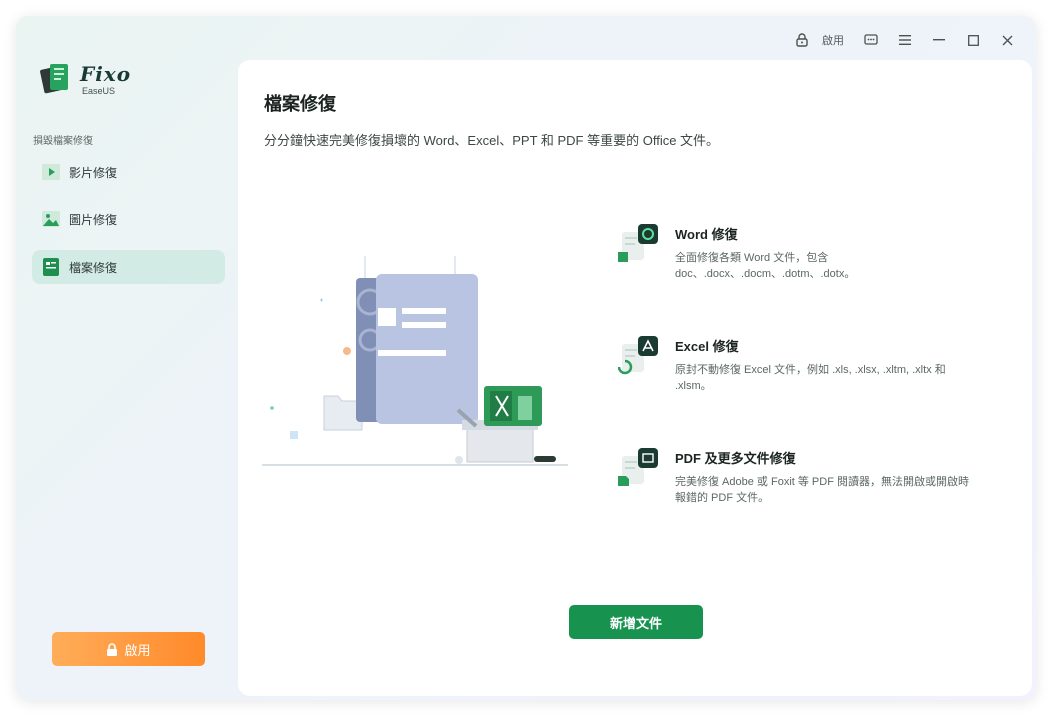 The width and height of the screenshot is (1054, 718). Describe the element at coordinates (128, 267) in the screenshot. I see `sidebar-item-file-repair: 檔案修復` at that location.